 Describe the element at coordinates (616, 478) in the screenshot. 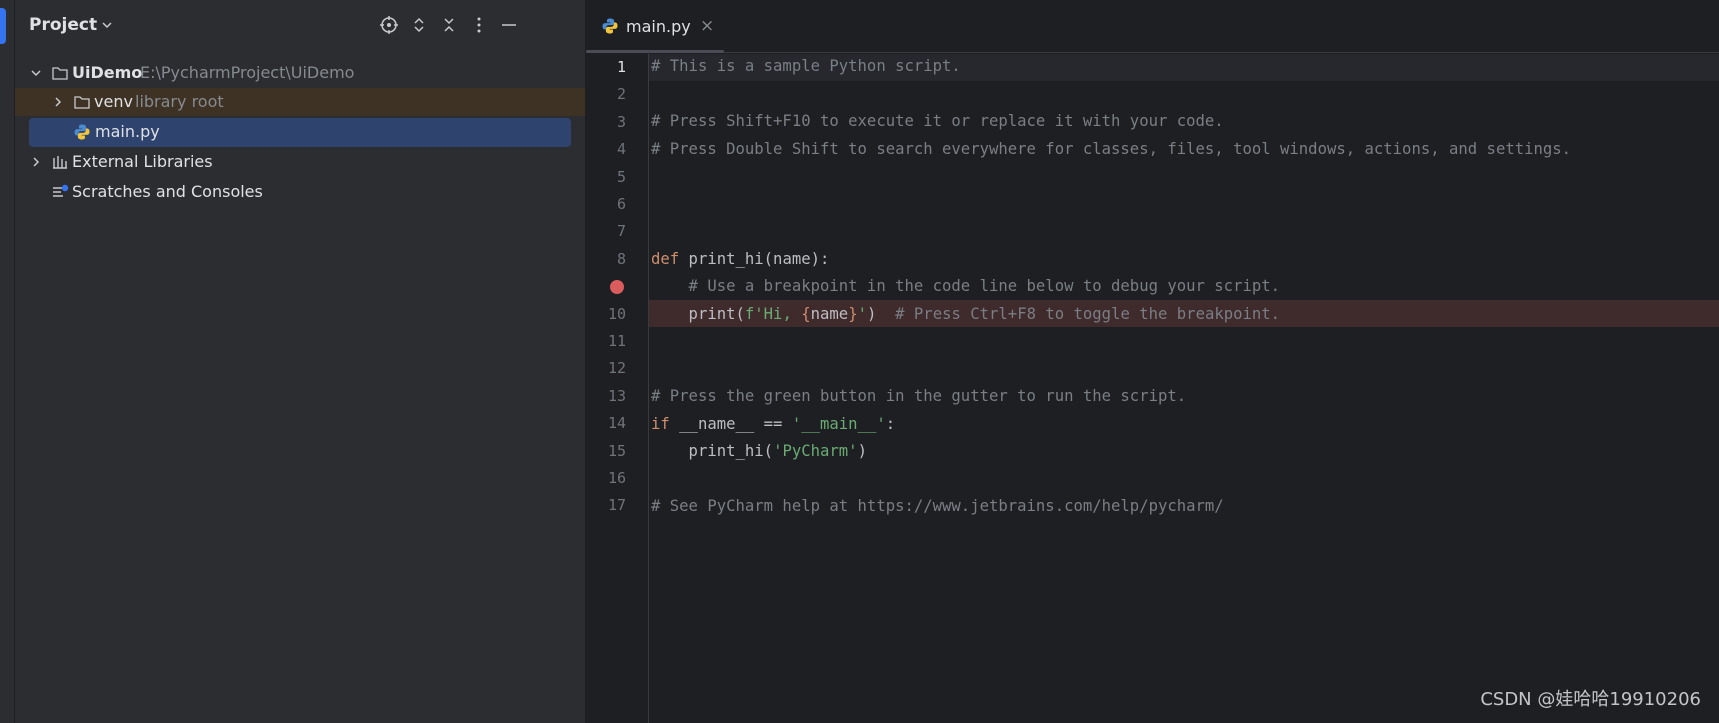

I see `line-number: 16` at that location.